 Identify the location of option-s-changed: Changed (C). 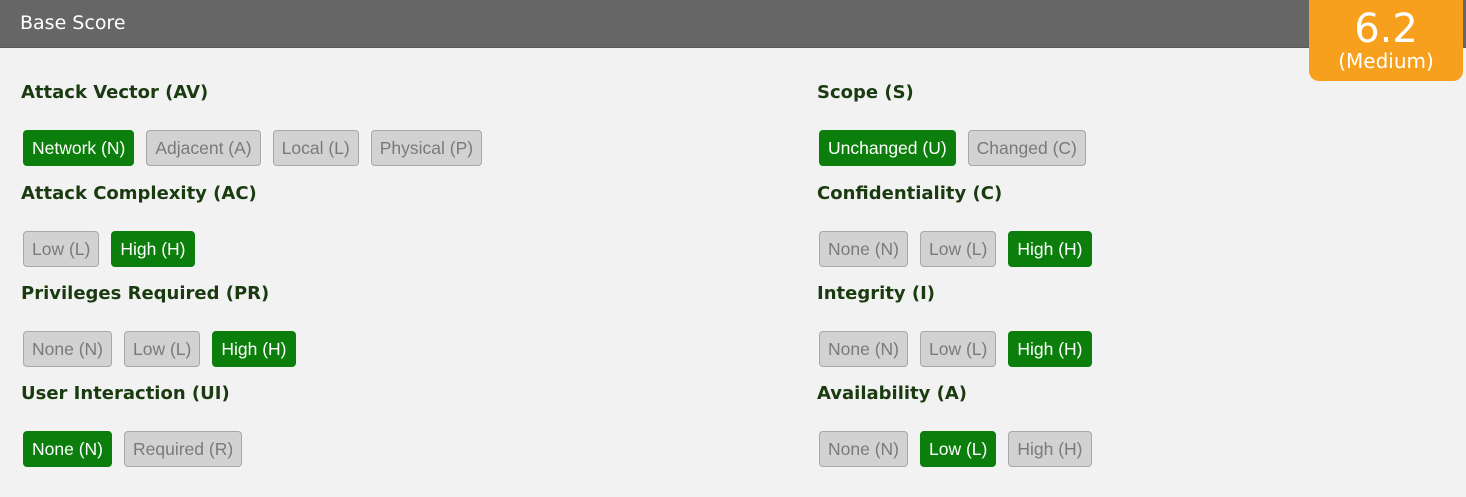
(1026, 148).